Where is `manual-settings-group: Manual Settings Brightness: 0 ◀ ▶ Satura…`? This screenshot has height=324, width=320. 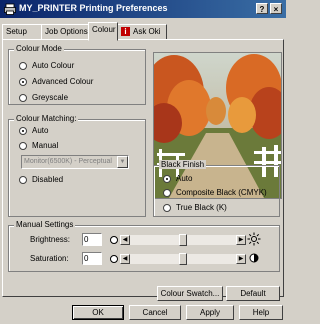 manual-settings-group: Manual Settings Brightness: 0 ◀ ▶ Satura… is located at coordinates (144, 246).